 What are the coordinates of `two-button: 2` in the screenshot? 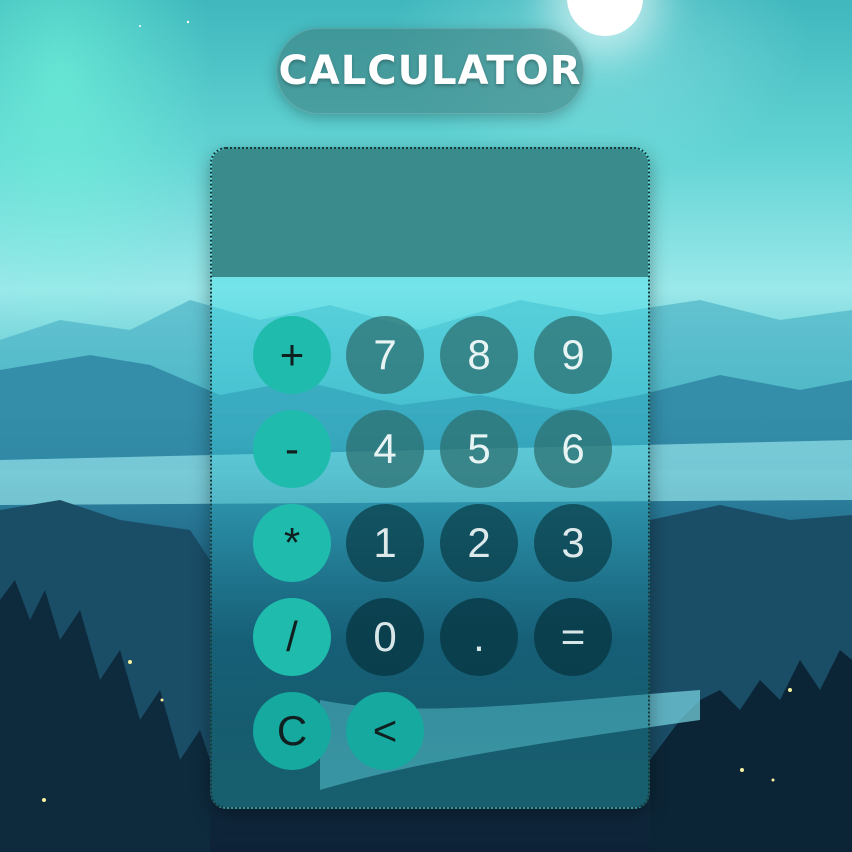 It's located at (479, 543).